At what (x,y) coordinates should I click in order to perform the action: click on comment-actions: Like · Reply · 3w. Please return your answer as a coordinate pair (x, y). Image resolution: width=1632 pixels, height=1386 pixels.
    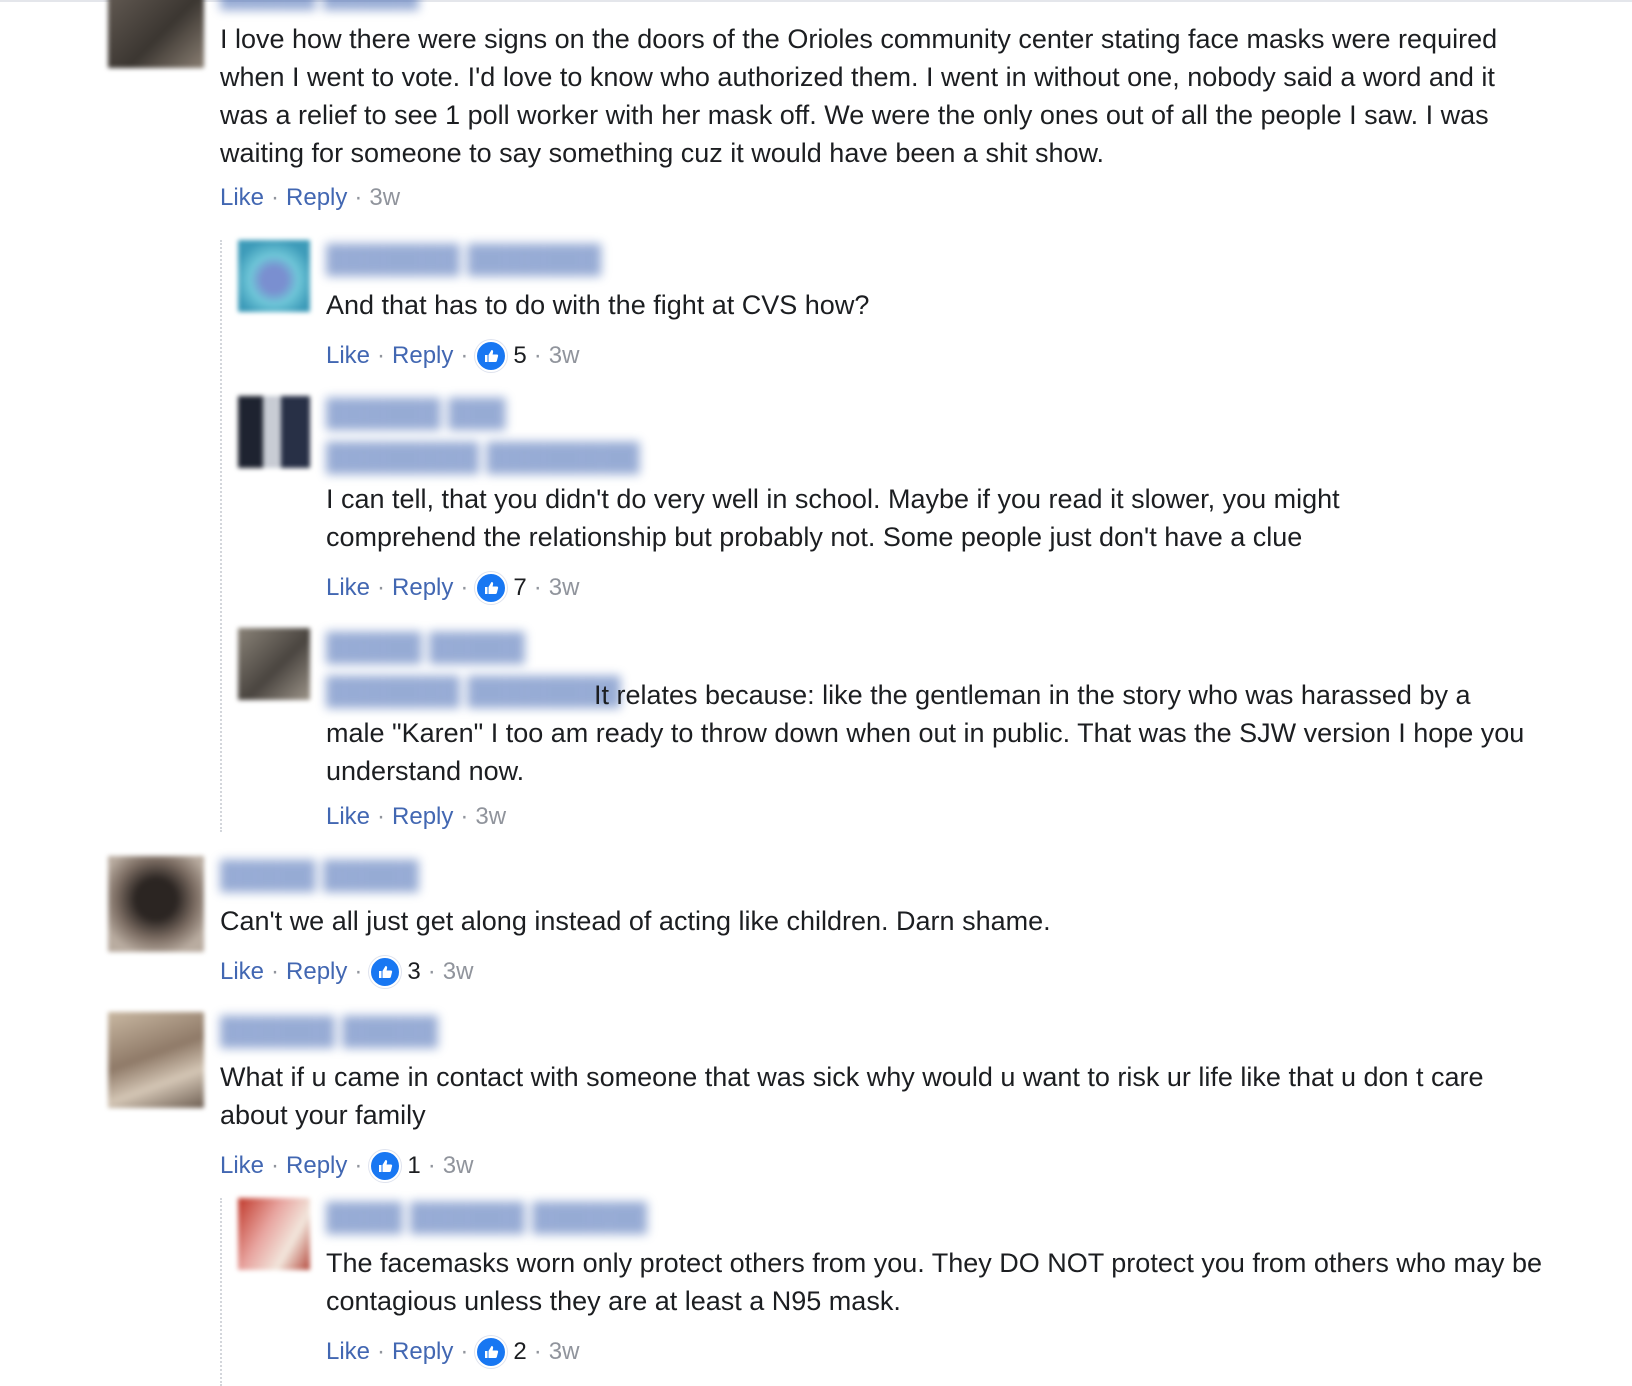
    Looking at the image, I should click on (310, 198).